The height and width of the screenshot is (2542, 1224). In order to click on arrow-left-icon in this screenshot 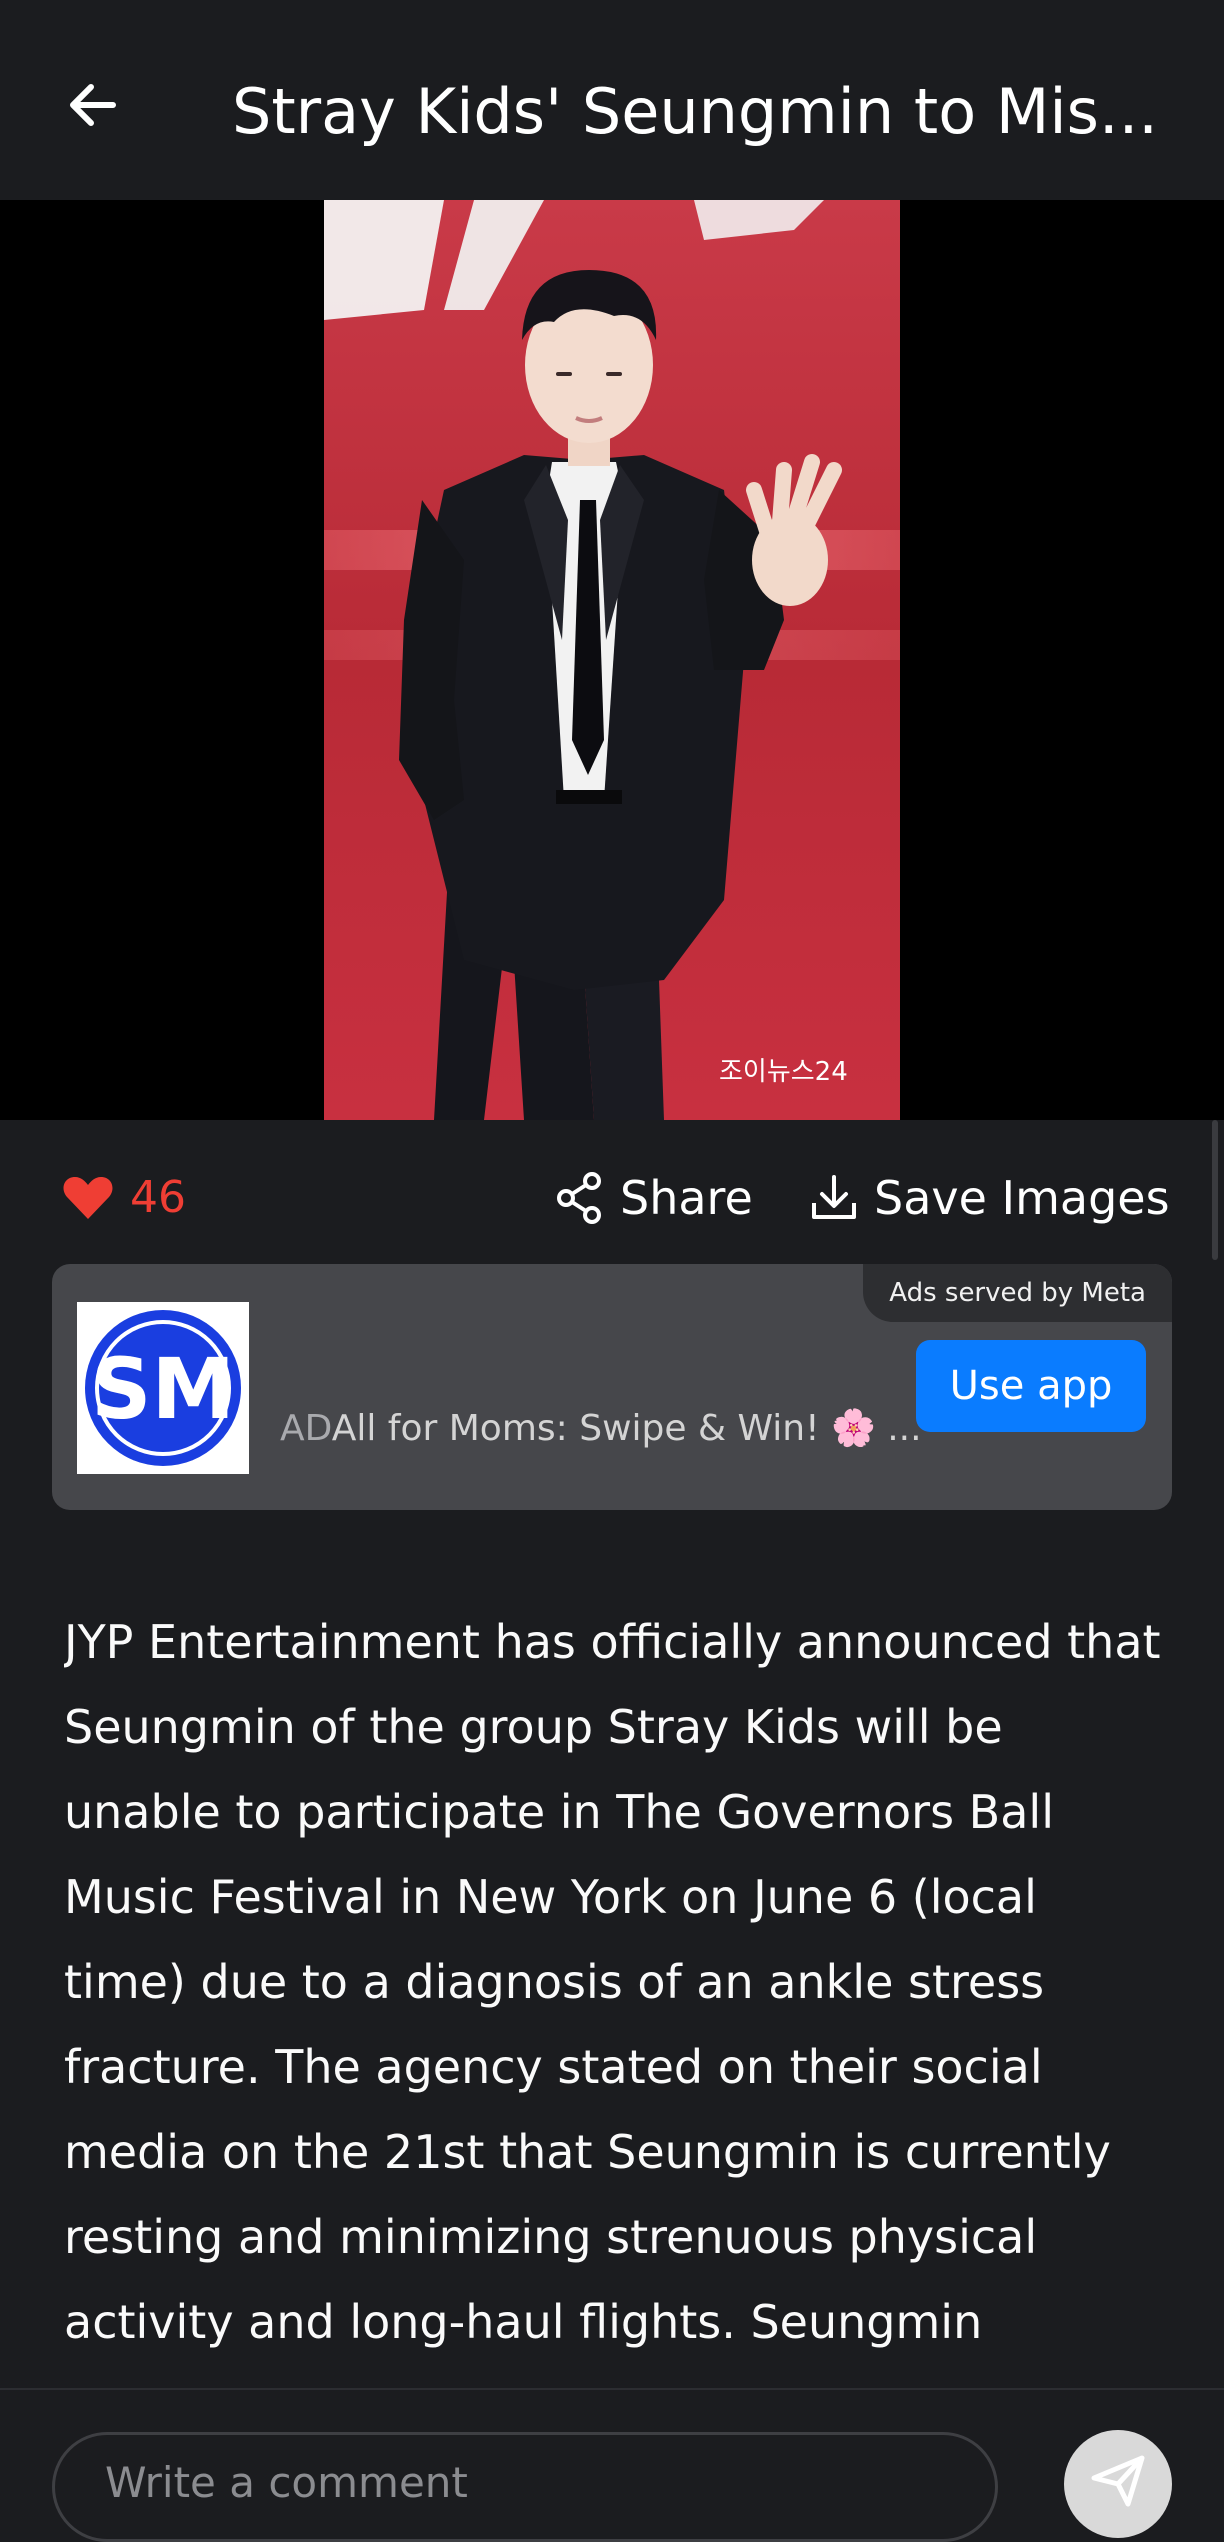, I will do `click(93, 105)`.